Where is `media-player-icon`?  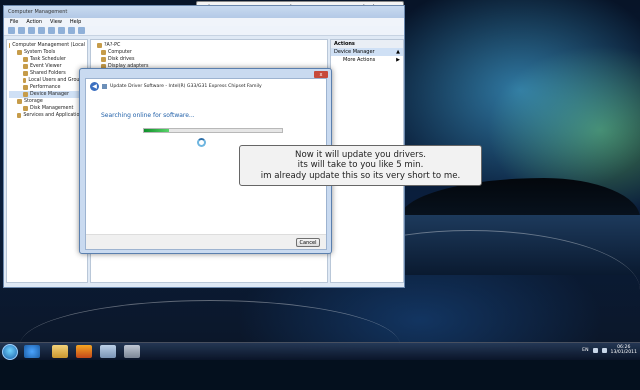
media-player-icon is located at coordinates (84, 351).